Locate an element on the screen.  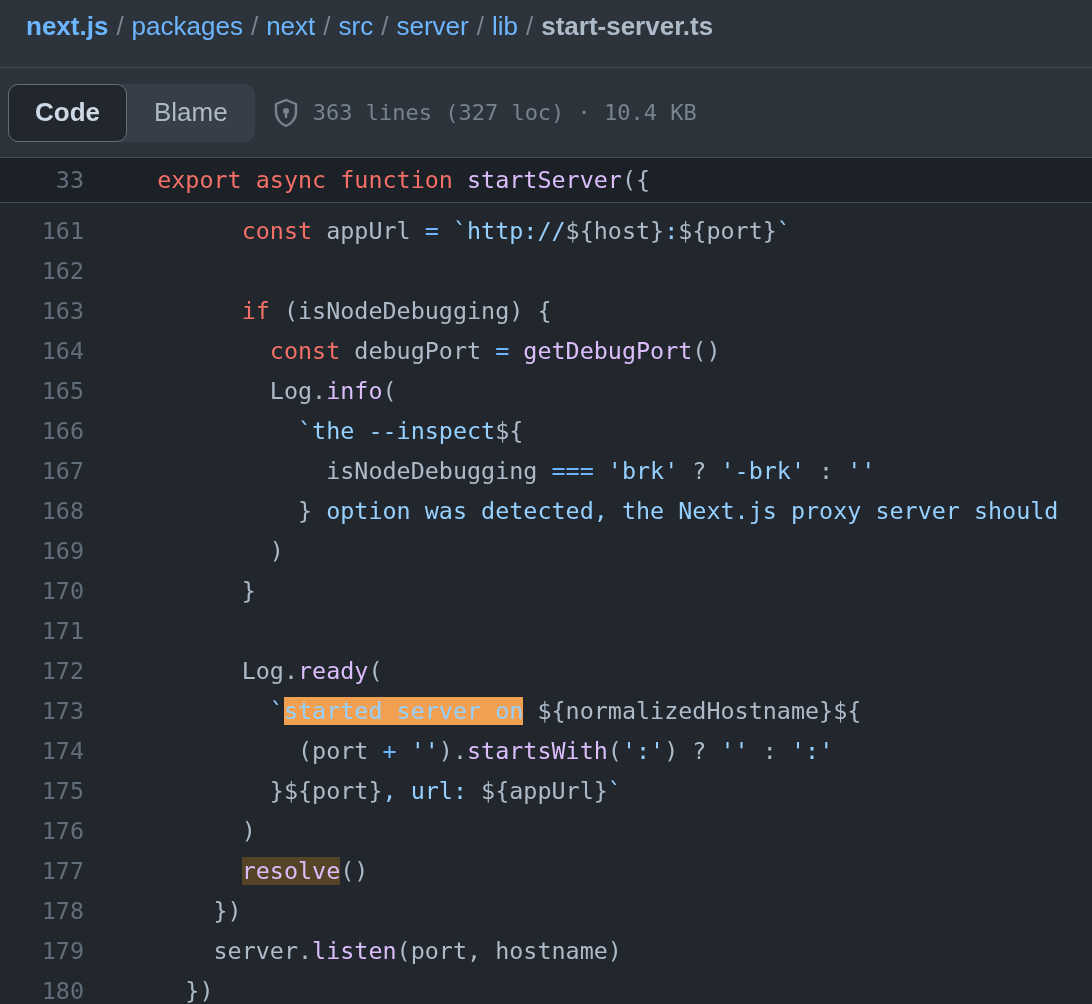
line-number: 178 is located at coordinates (62, 911).